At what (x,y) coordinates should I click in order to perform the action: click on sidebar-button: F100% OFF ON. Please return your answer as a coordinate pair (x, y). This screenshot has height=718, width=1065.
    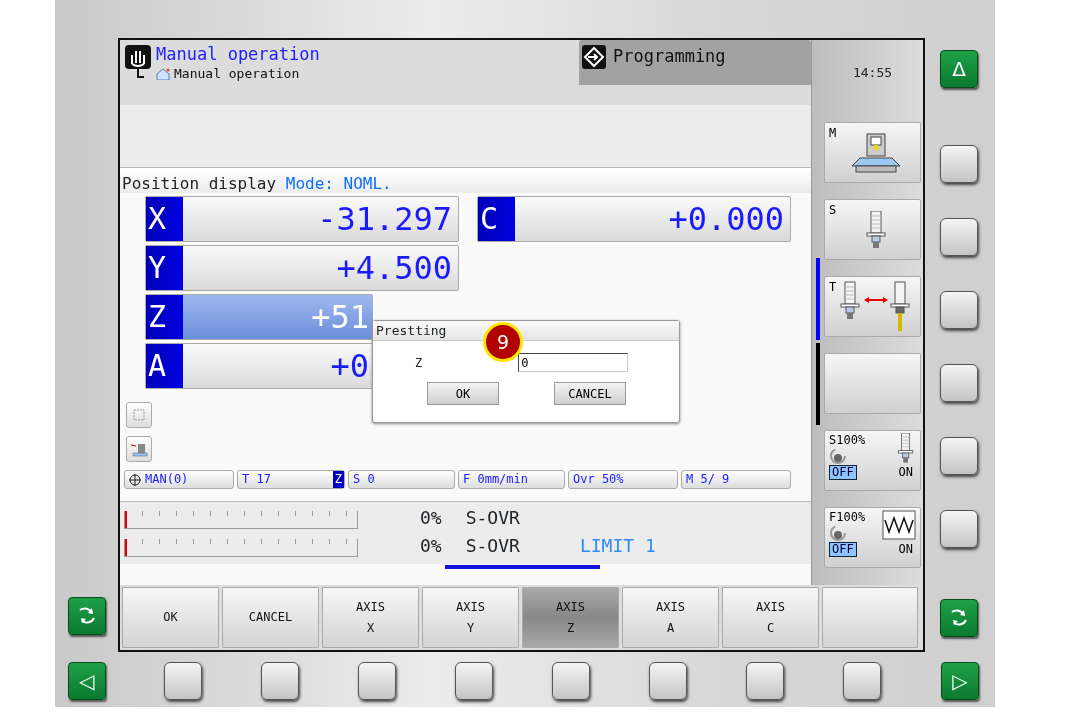
    Looking at the image, I should click on (872, 537).